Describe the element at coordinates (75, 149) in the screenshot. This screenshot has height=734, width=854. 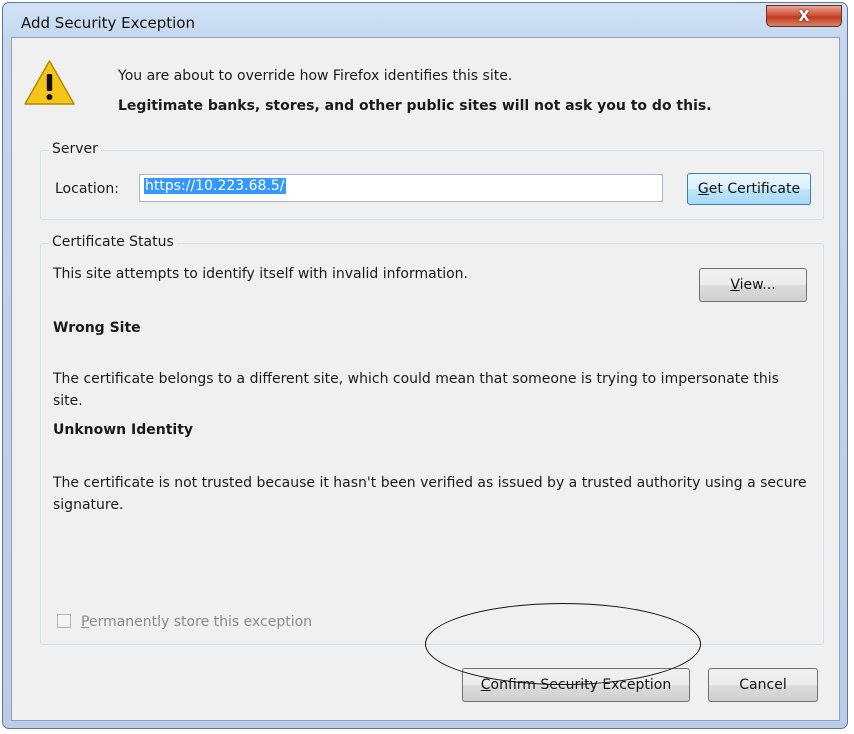
I see `server-legend: Server` at that location.